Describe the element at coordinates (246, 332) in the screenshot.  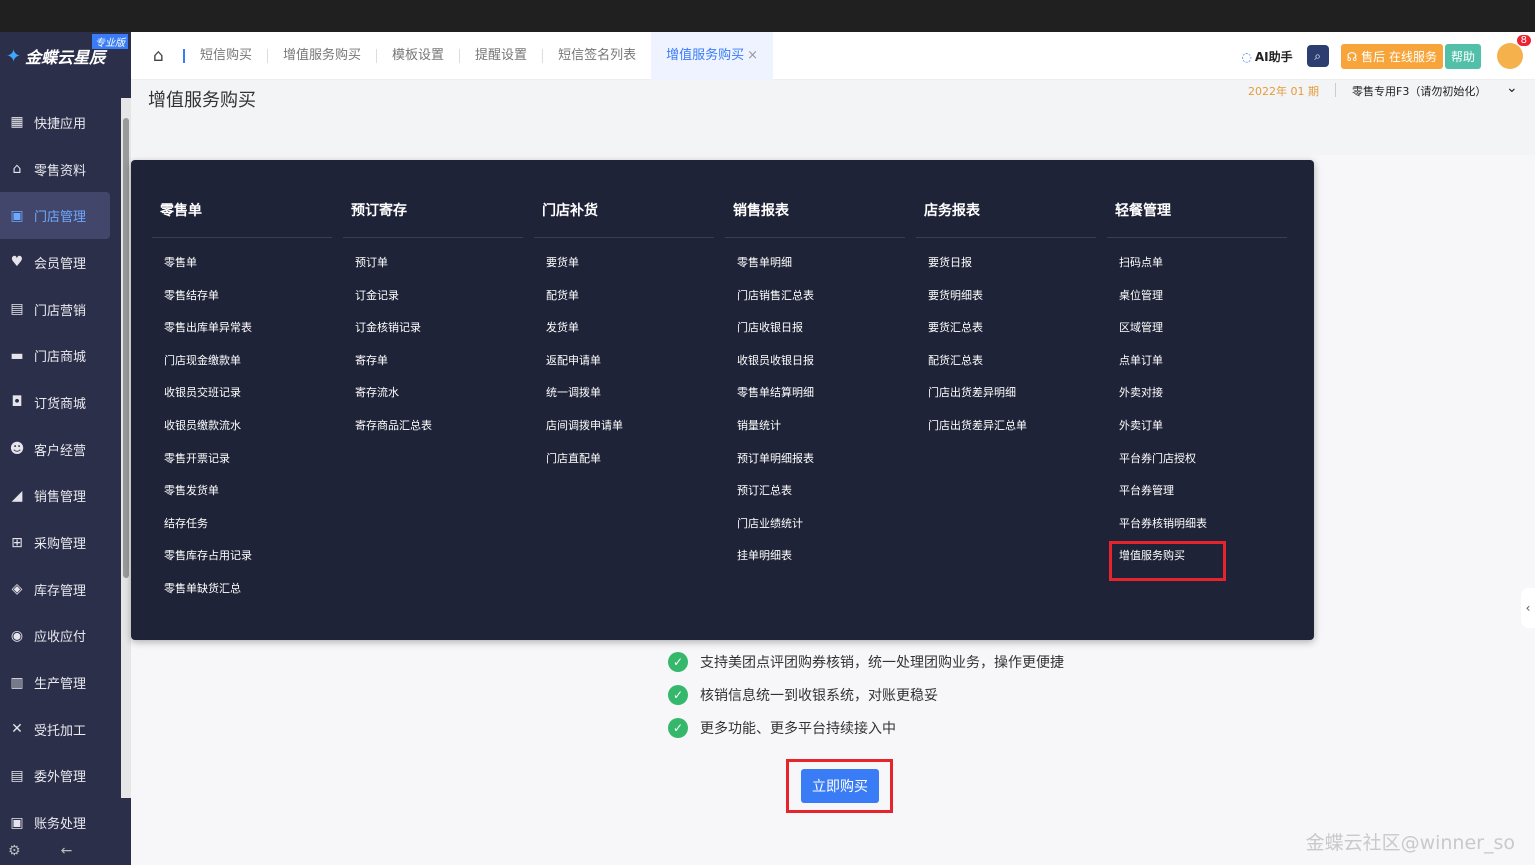
I see `menu-item: 零售出库单异常表` at that location.